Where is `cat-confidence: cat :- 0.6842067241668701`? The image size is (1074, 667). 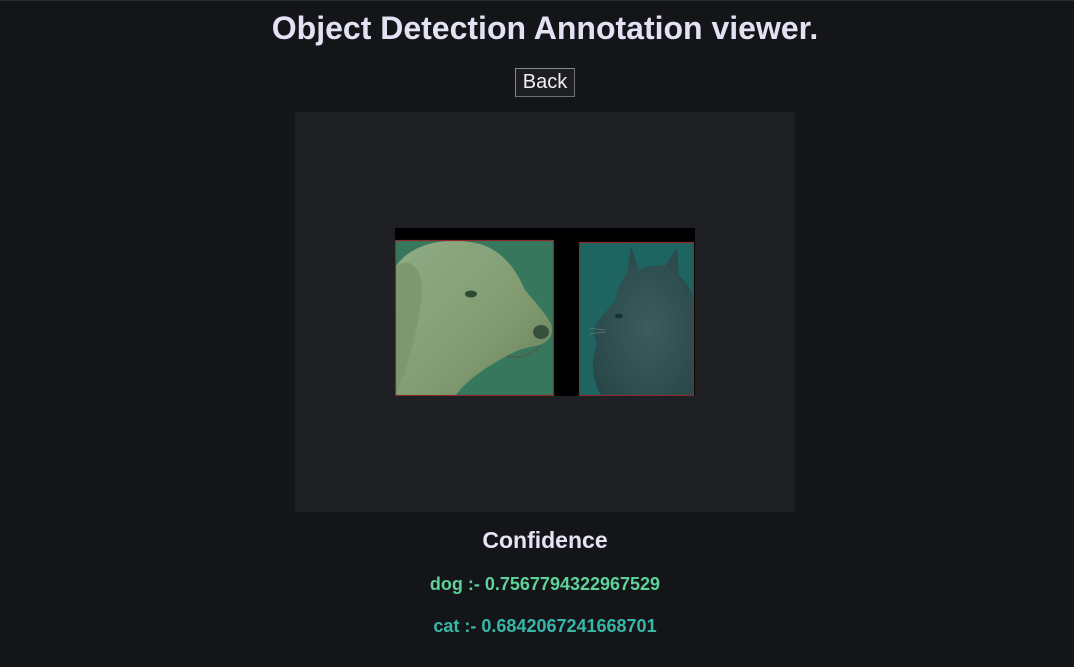 cat-confidence: cat :- 0.6842067241668701 is located at coordinates (545, 626).